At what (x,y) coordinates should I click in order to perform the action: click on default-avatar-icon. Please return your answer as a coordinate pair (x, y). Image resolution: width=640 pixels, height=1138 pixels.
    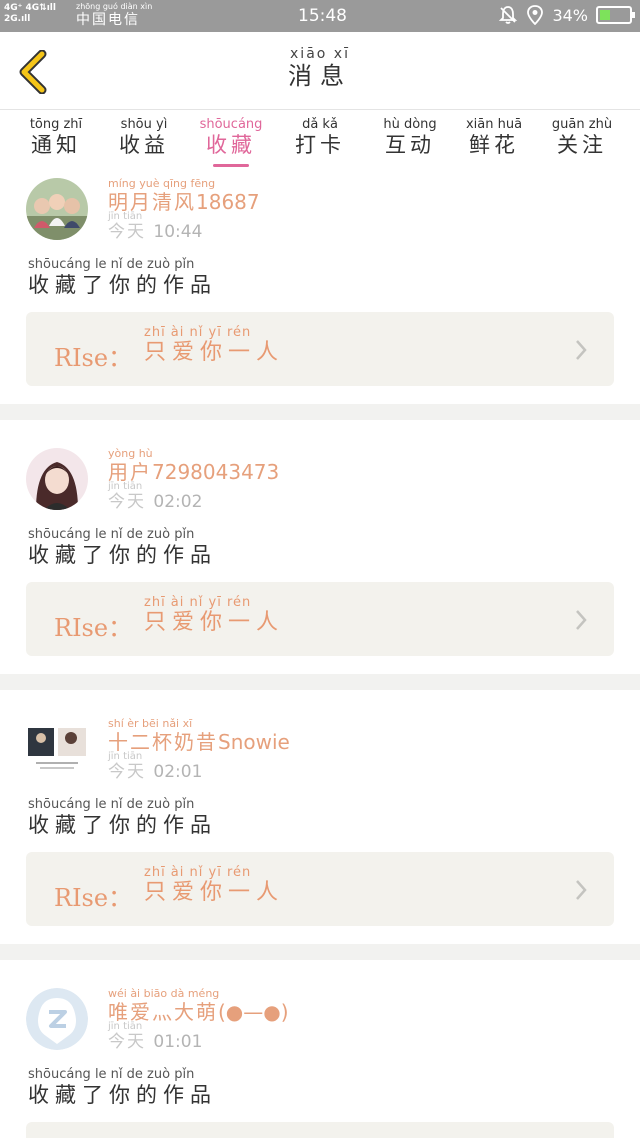
    Looking at the image, I should click on (57, 1019).